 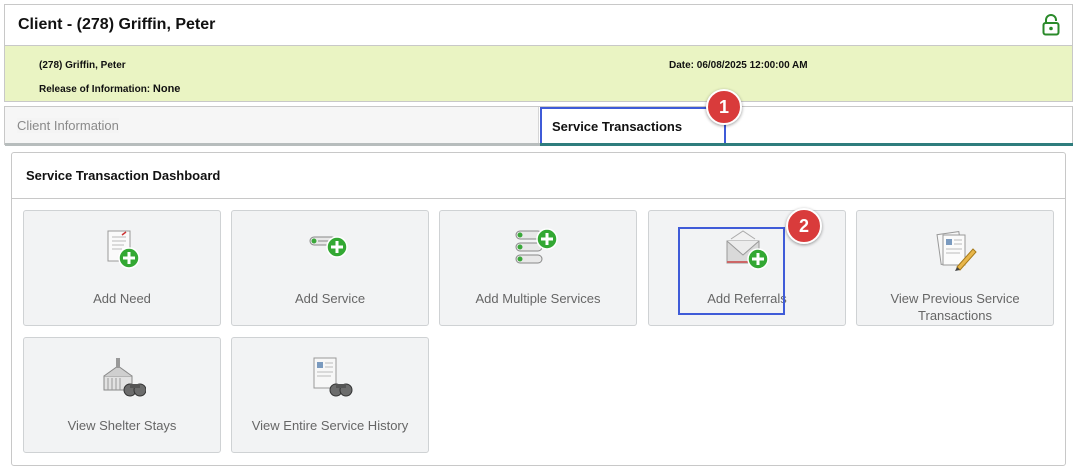 What do you see at coordinates (123, 175) in the screenshot?
I see `dashboard-title: Service Transaction Dashboard` at bounding box center [123, 175].